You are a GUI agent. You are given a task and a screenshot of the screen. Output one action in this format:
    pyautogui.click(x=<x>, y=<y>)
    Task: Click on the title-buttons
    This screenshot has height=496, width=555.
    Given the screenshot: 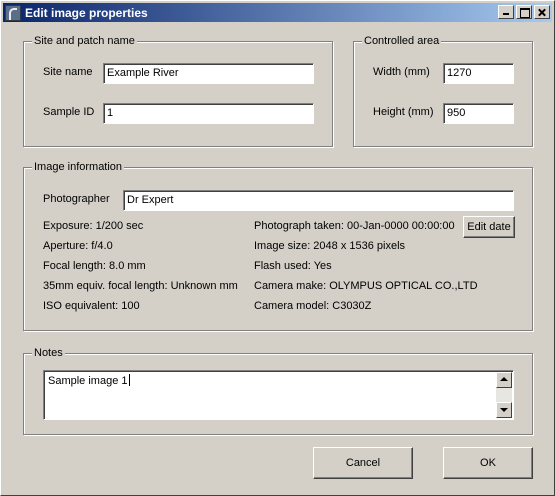 What is the action you would take?
    pyautogui.click(x=523, y=12)
    